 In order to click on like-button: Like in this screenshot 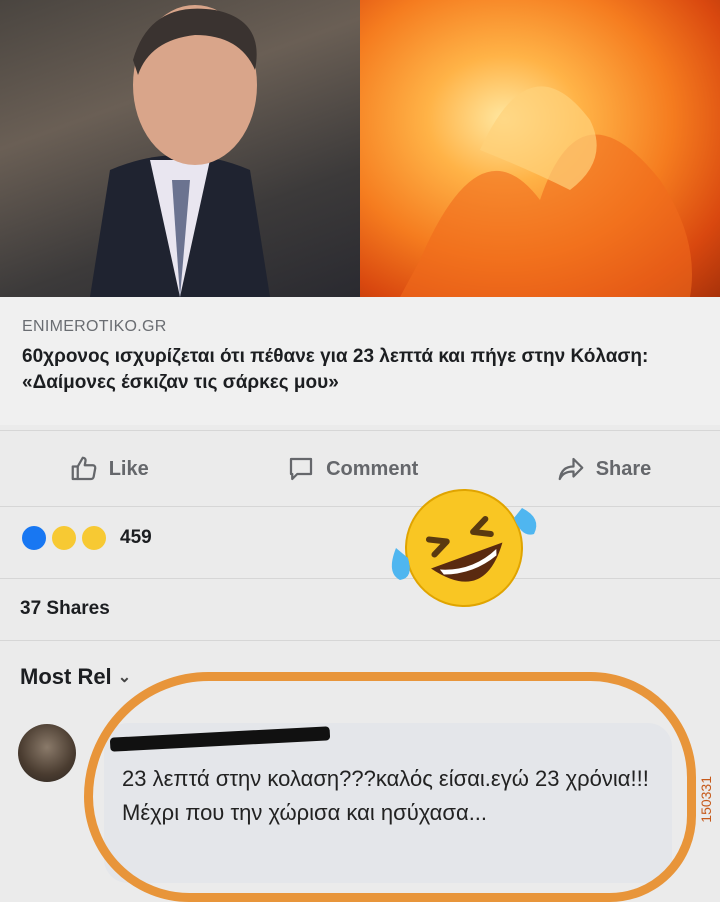, I will do `click(109, 469)`.